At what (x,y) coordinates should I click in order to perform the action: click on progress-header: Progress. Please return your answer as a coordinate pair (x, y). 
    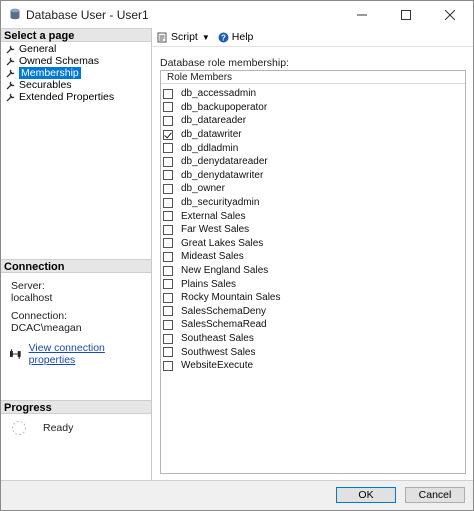
    Looking at the image, I should click on (76, 407).